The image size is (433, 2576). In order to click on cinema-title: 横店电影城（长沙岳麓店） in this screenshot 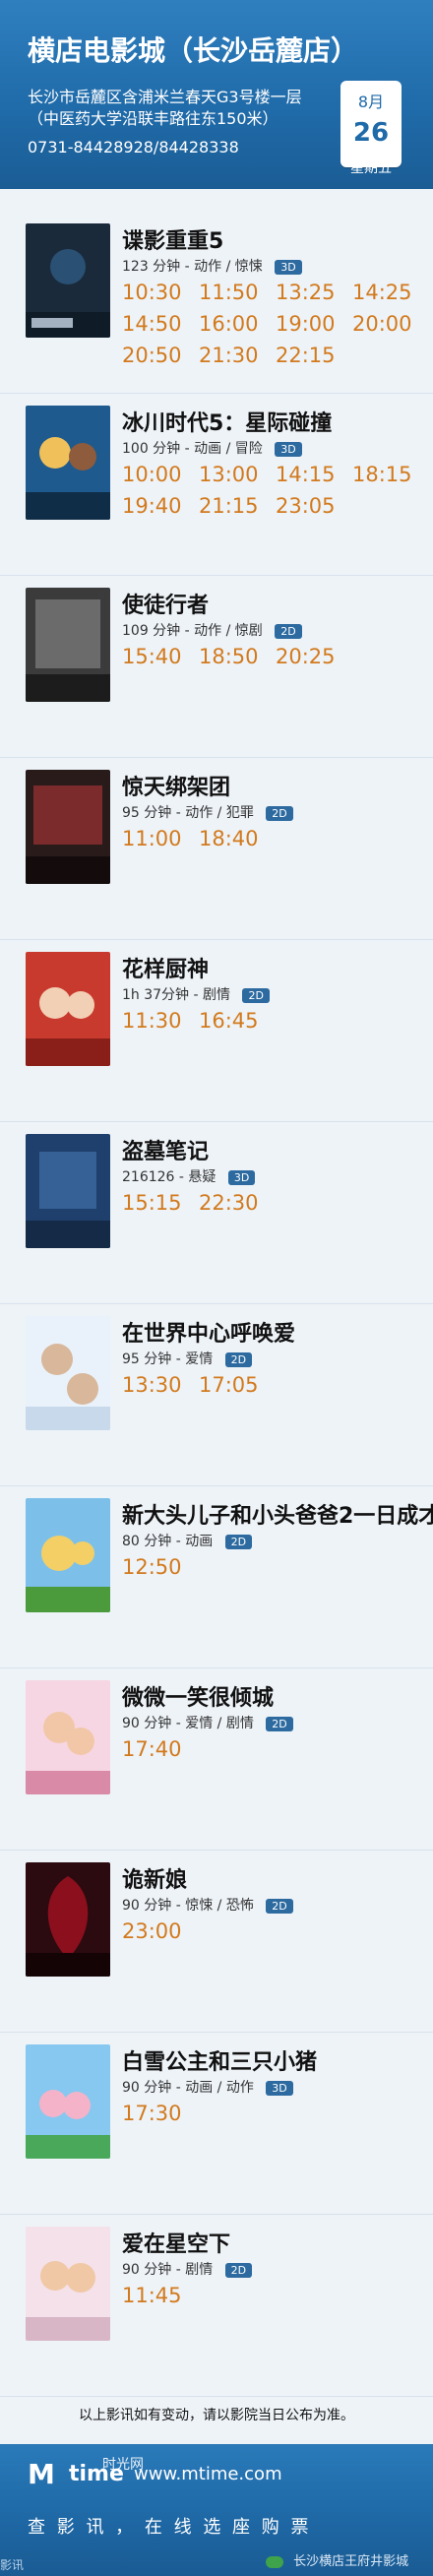, I will do `click(194, 50)`.